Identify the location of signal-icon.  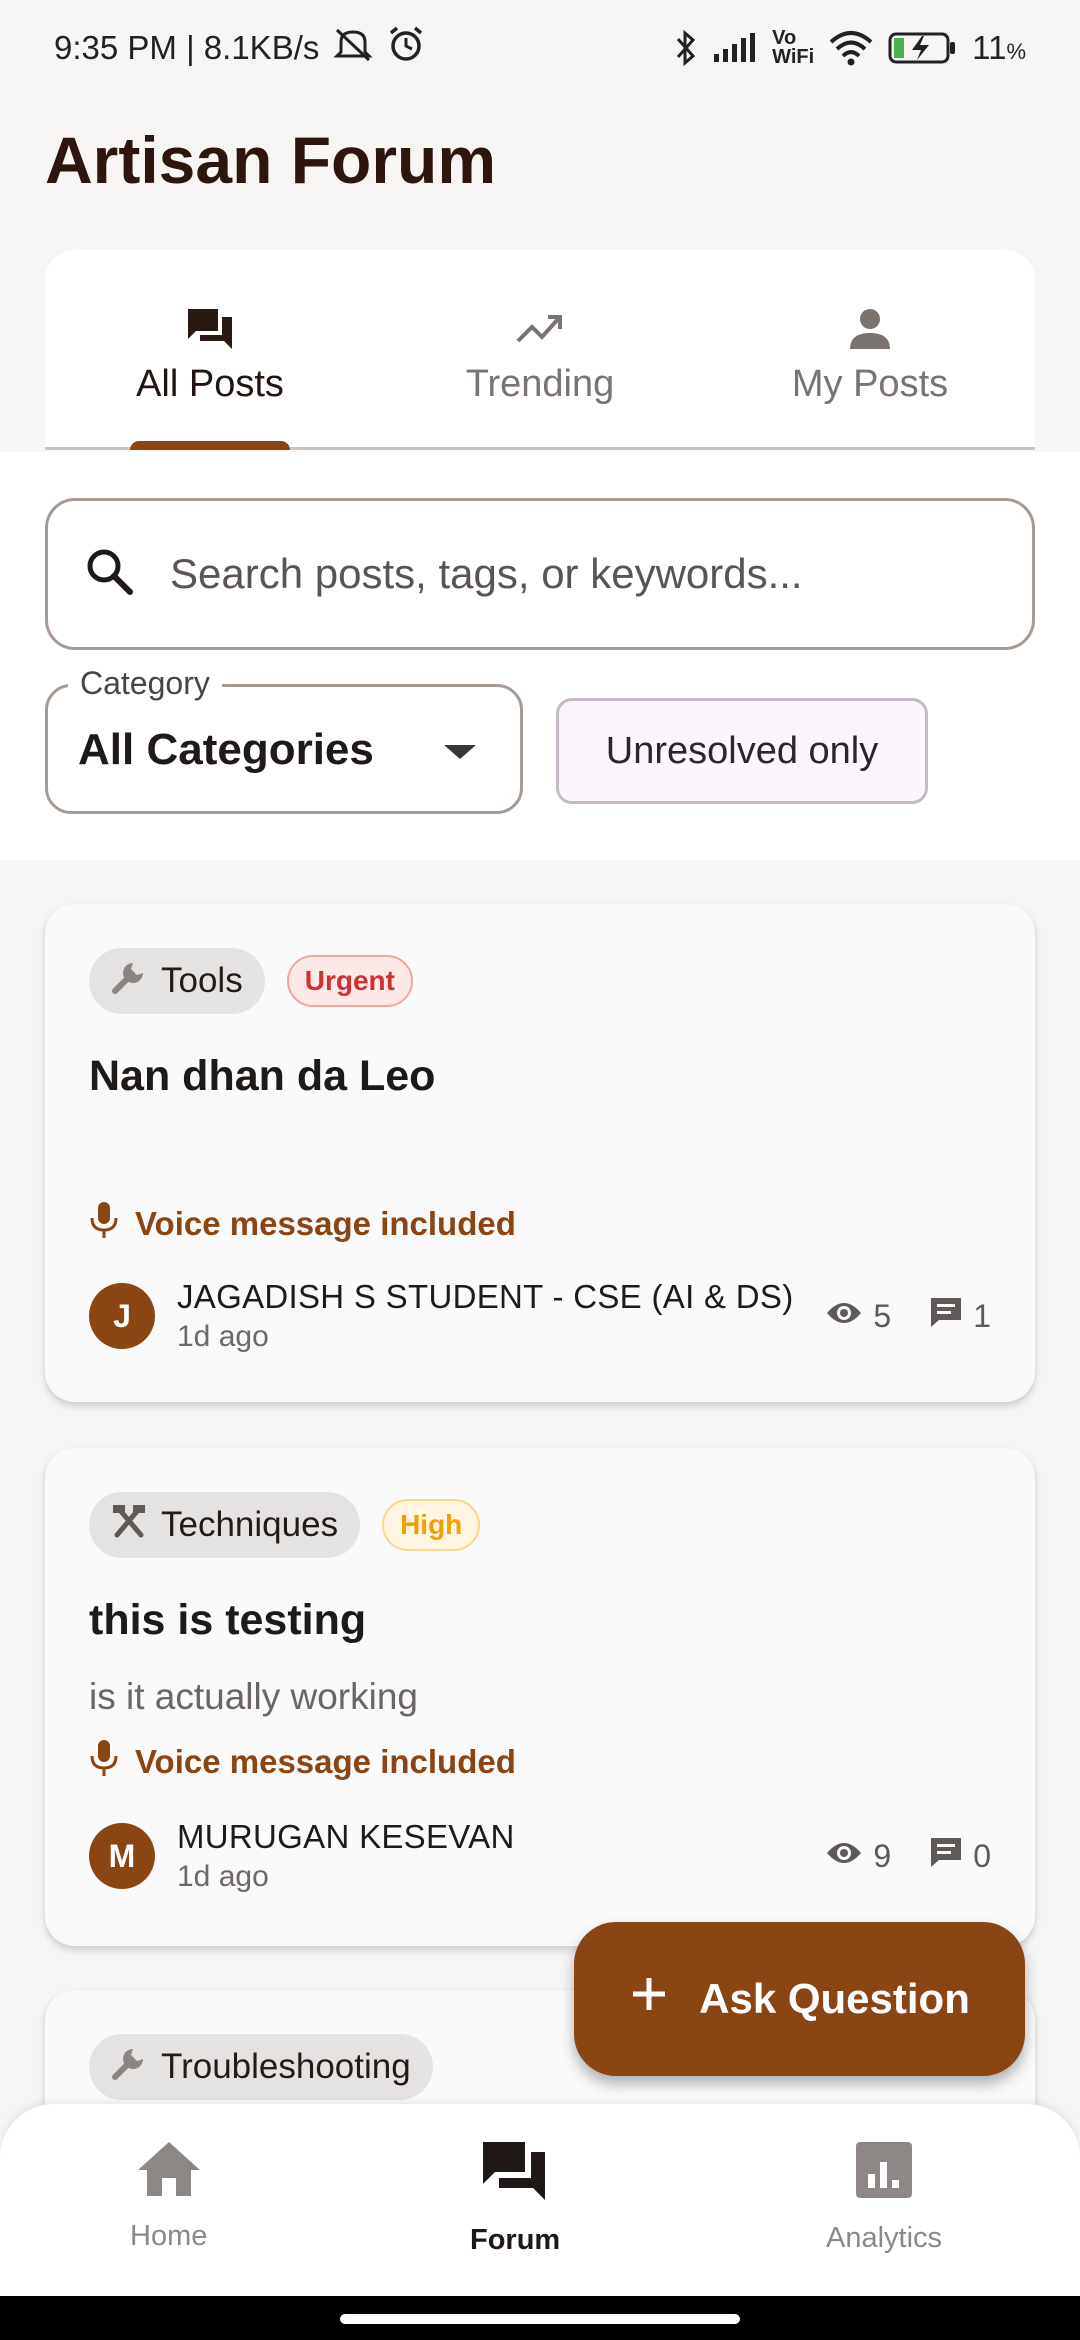
(735, 48).